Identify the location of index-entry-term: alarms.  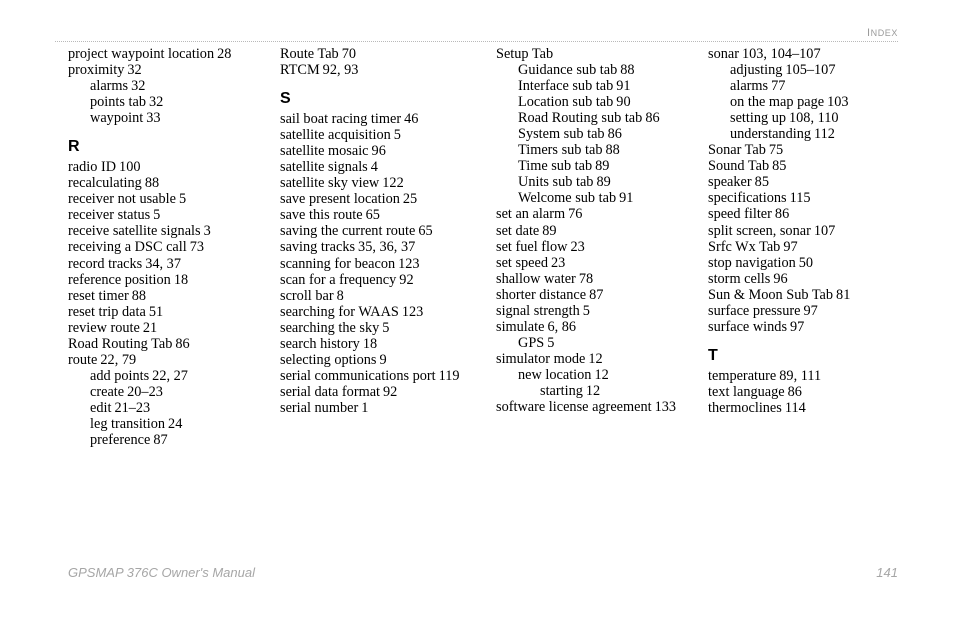
(749, 86).